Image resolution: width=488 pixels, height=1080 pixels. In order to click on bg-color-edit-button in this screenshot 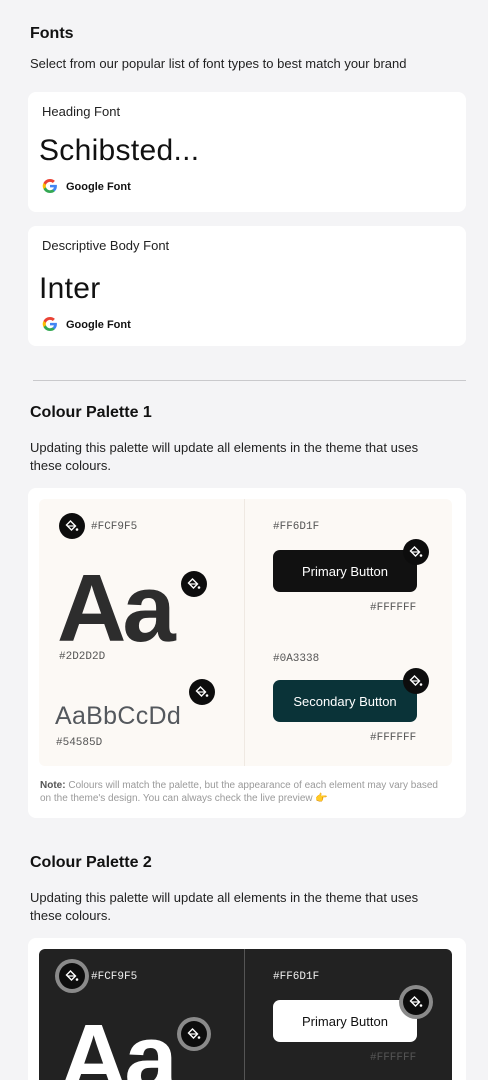, I will do `click(72, 526)`.